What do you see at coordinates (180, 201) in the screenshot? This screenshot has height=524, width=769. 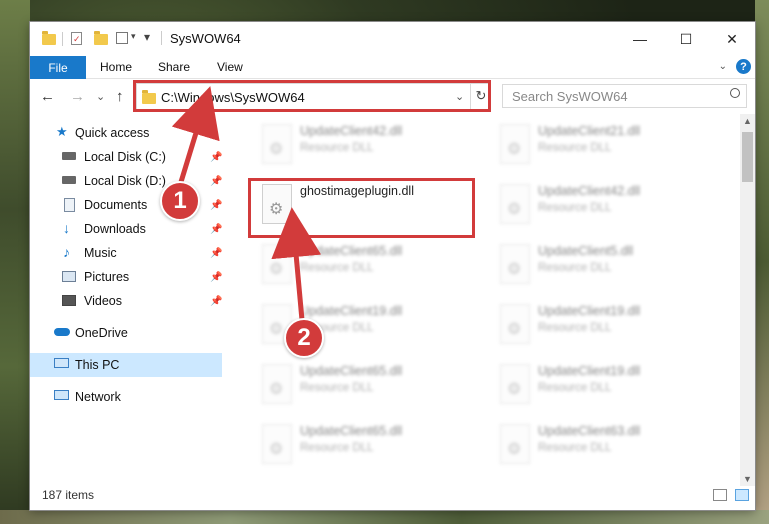 I see `step-1-badge: 1` at bounding box center [180, 201].